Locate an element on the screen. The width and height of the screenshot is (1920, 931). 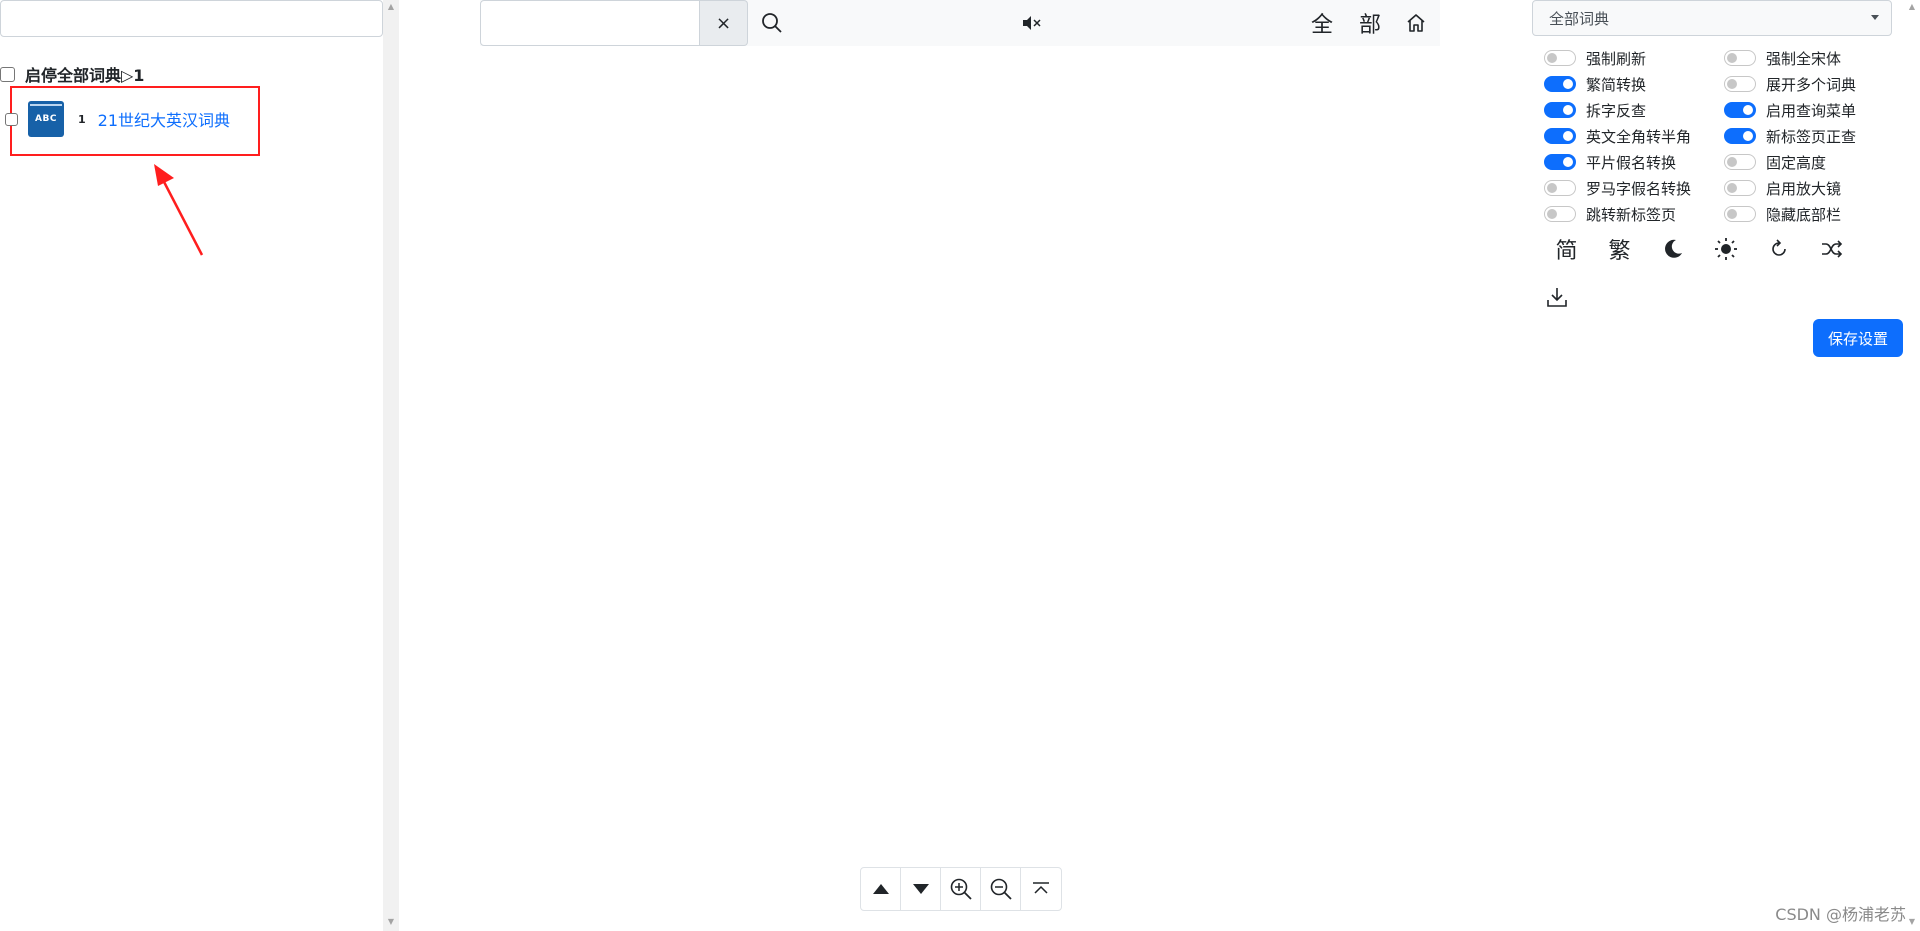
dictionary-item: ABC 1 21世纪大英汉词典 is located at coordinates (117, 119).